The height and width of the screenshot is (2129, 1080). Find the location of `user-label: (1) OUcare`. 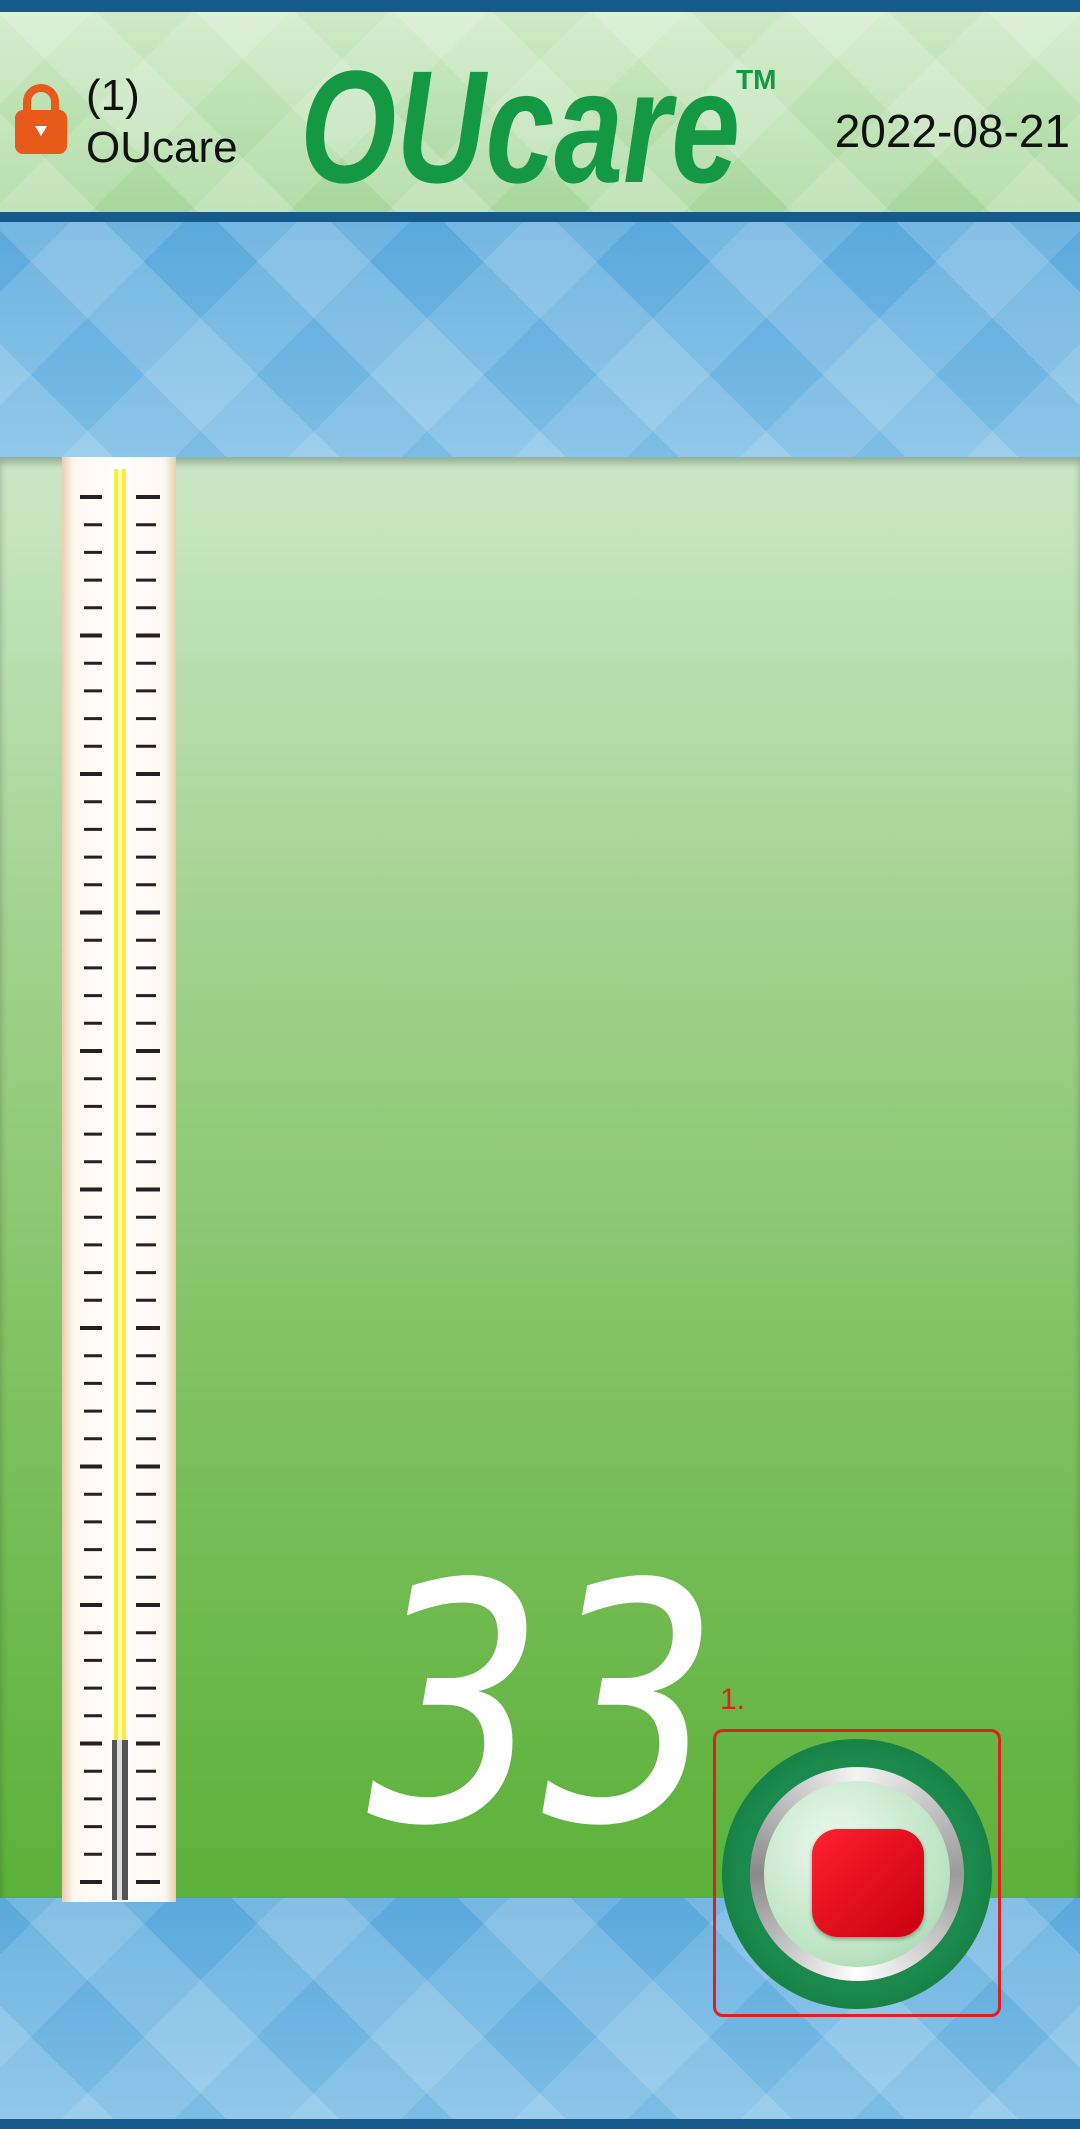

user-label: (1) OUcare is located at coordinates (162, 122).